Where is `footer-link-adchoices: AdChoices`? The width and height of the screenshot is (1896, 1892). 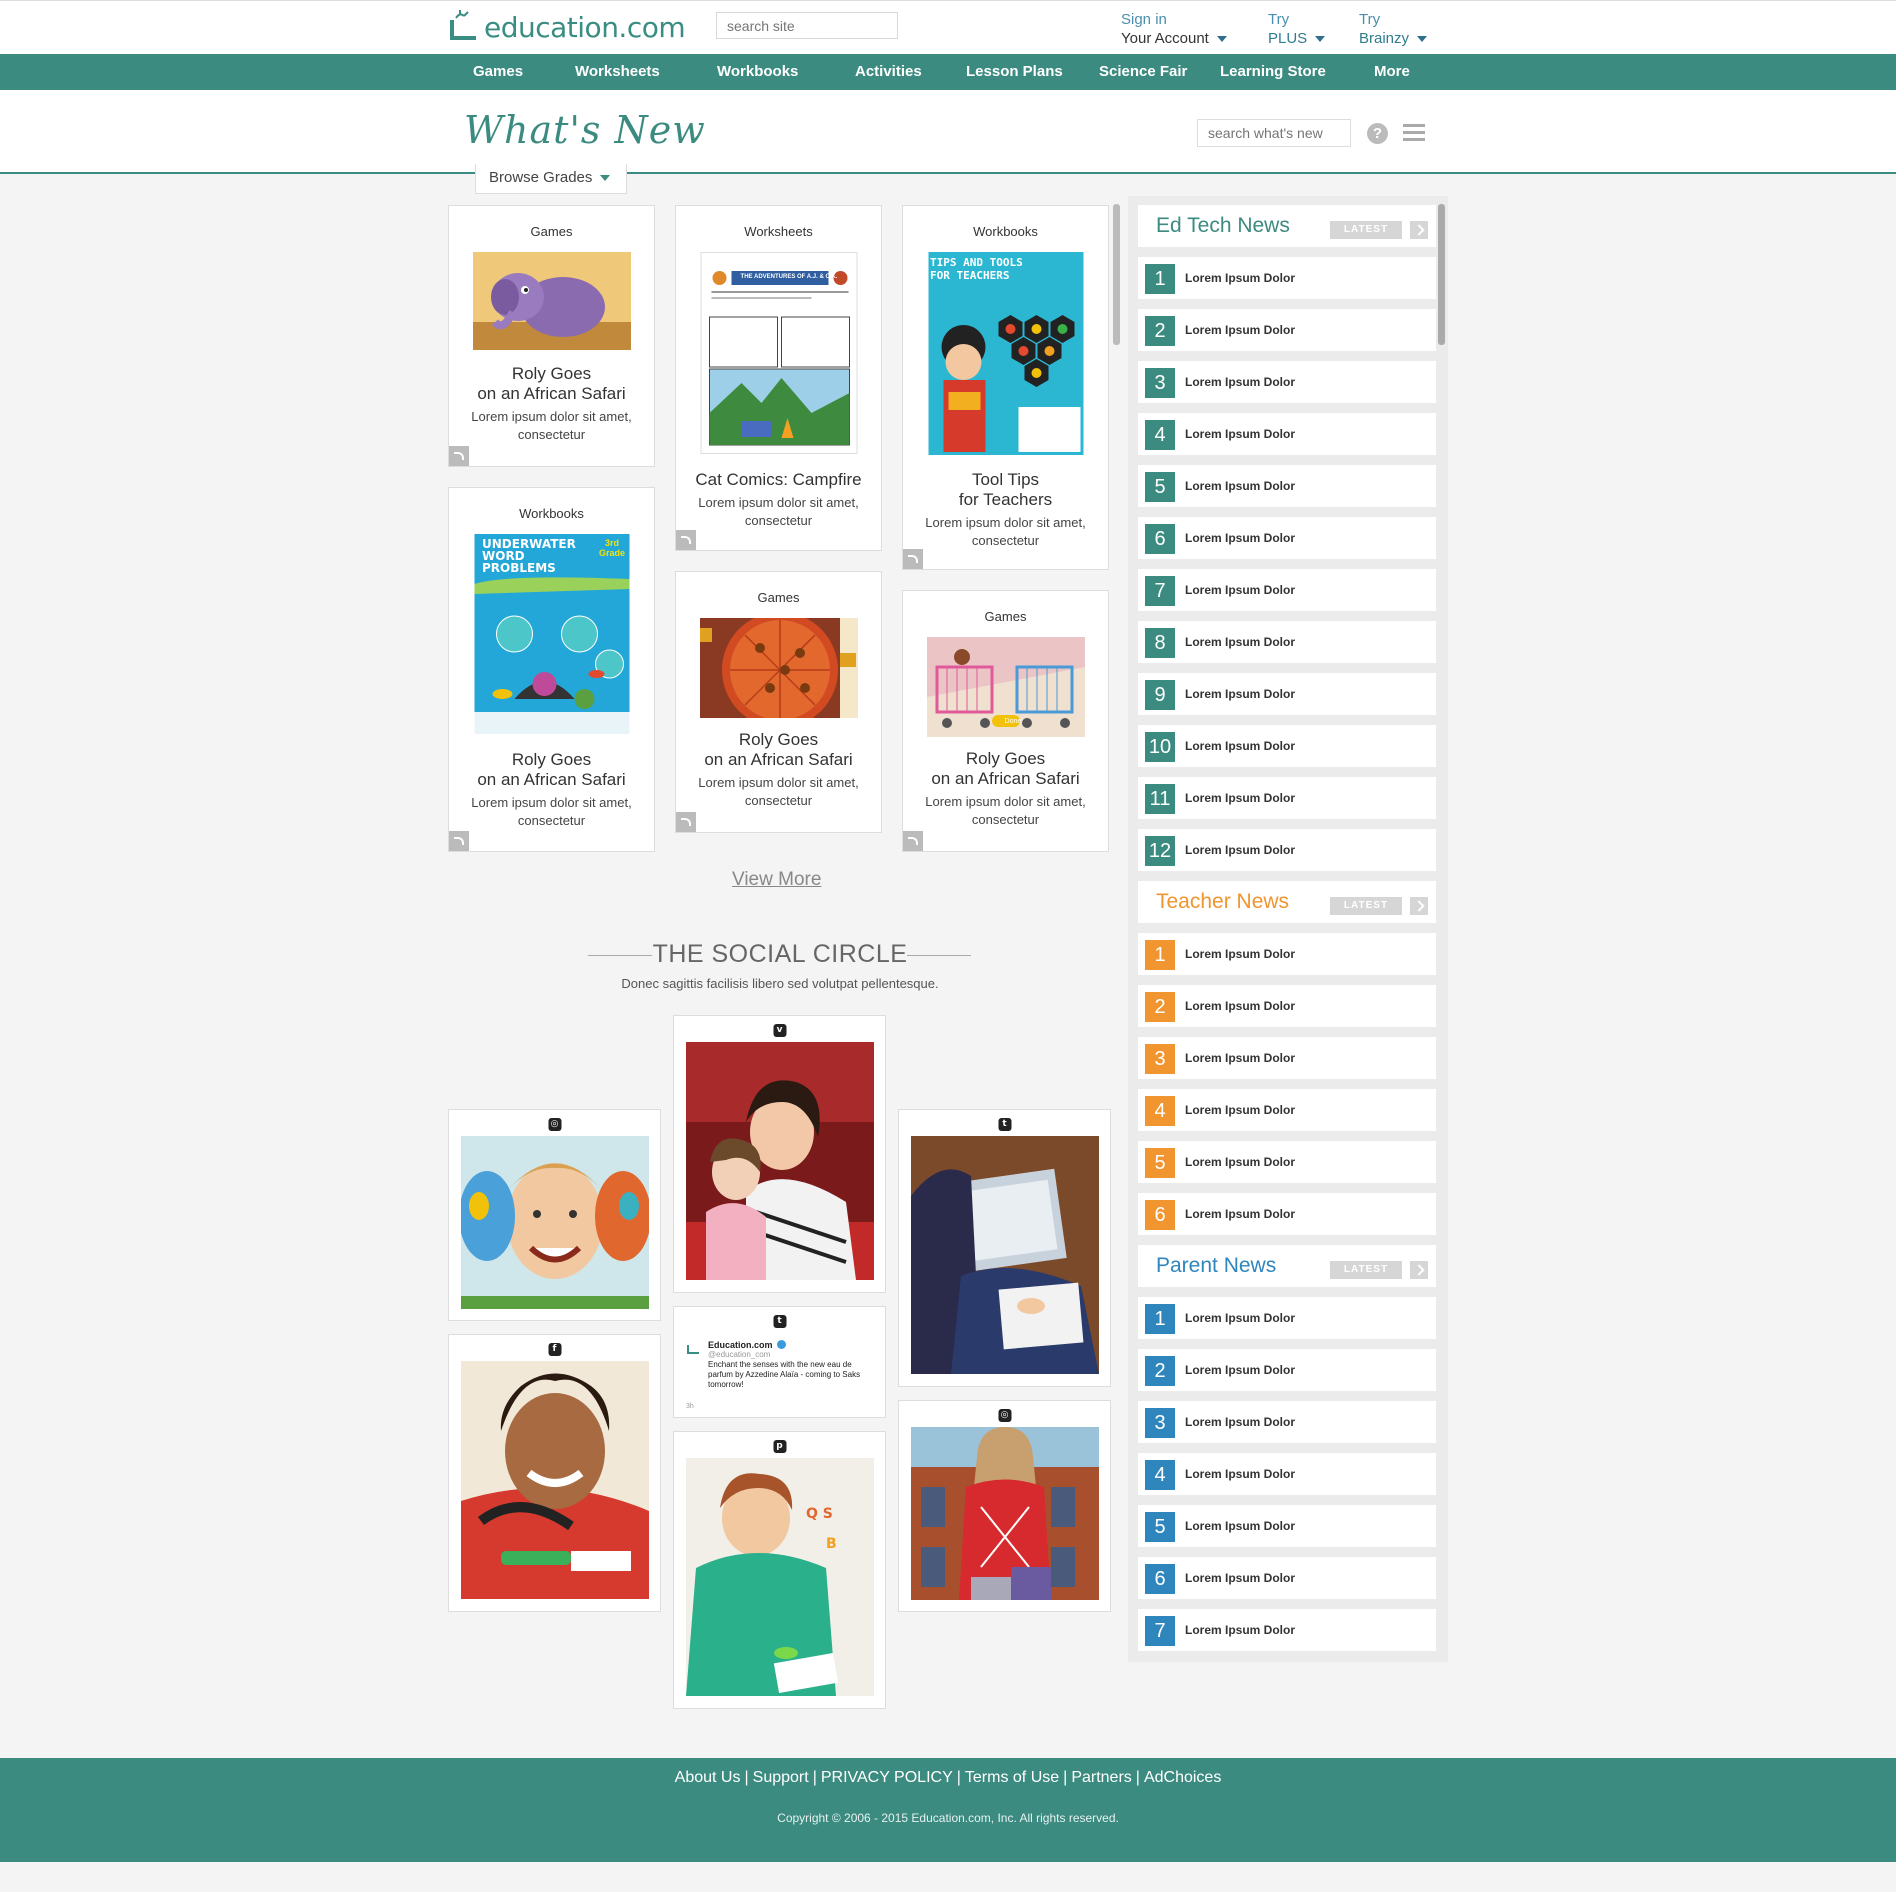
footer-link-adchoices: AdChoices is located at coordinates (1182, 1777).